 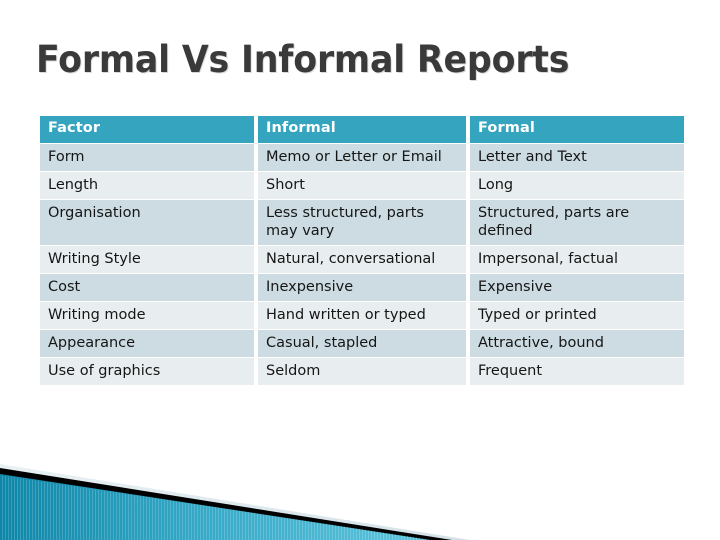 I want to click on table-row: Length Short Long, so click(x=362, y=185).